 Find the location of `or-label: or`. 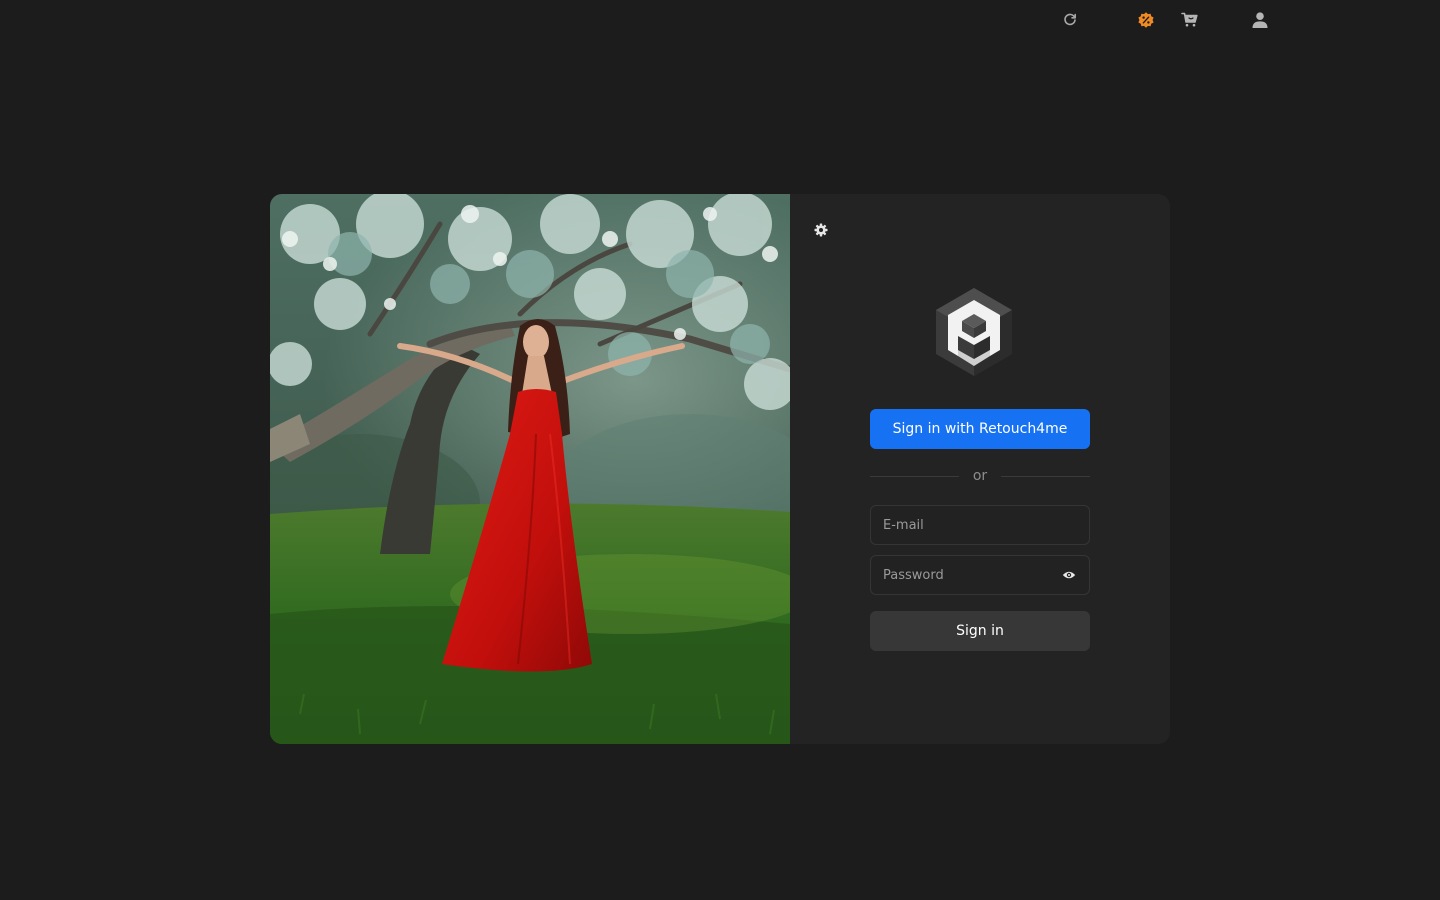

or-label: or is located at coordinates (980, 476).